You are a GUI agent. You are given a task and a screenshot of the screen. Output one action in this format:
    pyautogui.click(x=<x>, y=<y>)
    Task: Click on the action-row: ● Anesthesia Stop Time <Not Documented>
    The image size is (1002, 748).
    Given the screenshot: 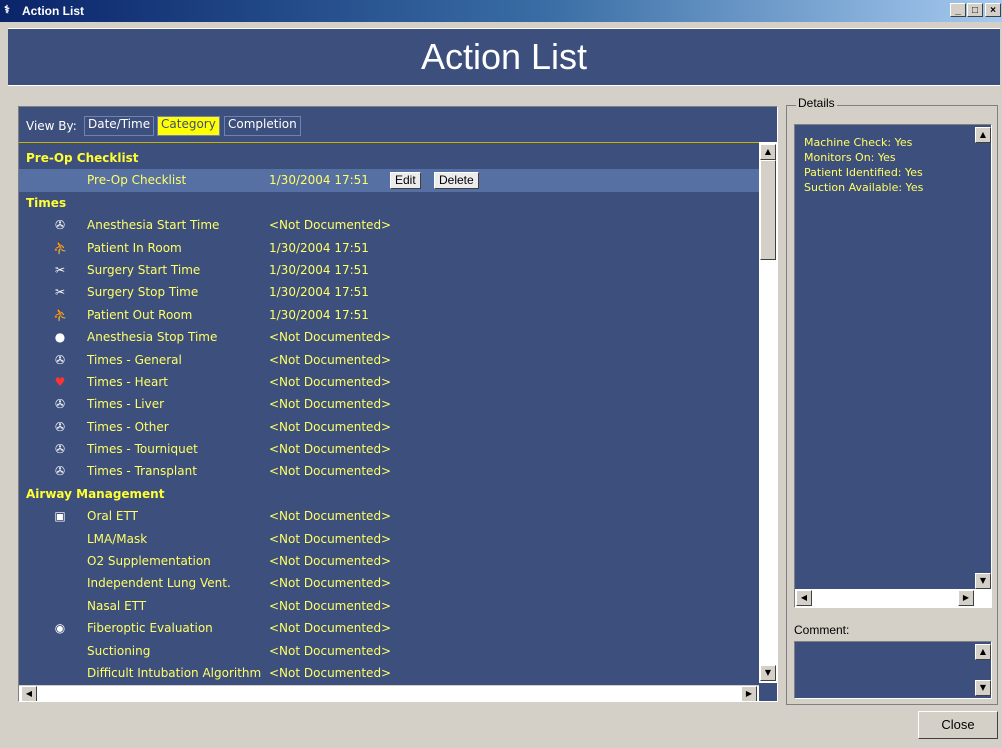 What is the action you would take?
    pyautogui.click(x=389, y=337)
    